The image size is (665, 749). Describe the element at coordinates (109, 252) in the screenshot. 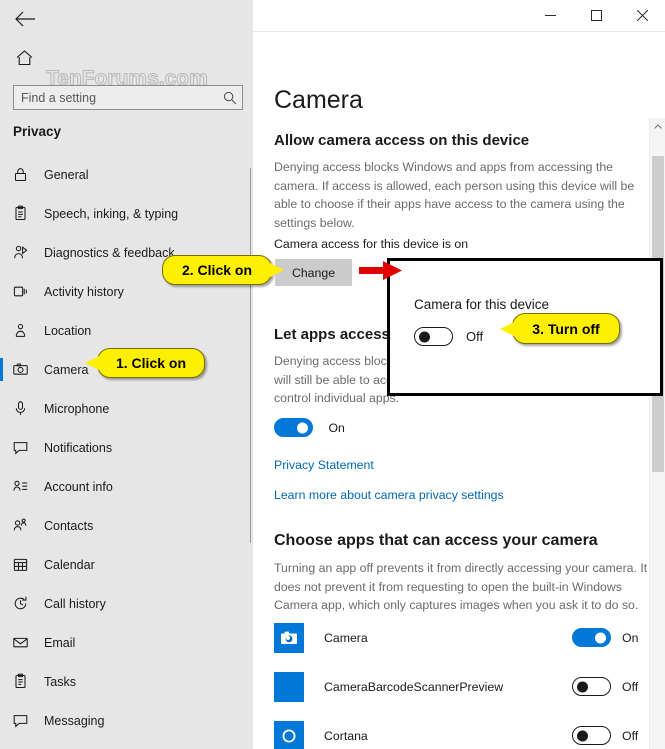

I see `sidebar-item-label: Diagnostics & feedback` at that location.